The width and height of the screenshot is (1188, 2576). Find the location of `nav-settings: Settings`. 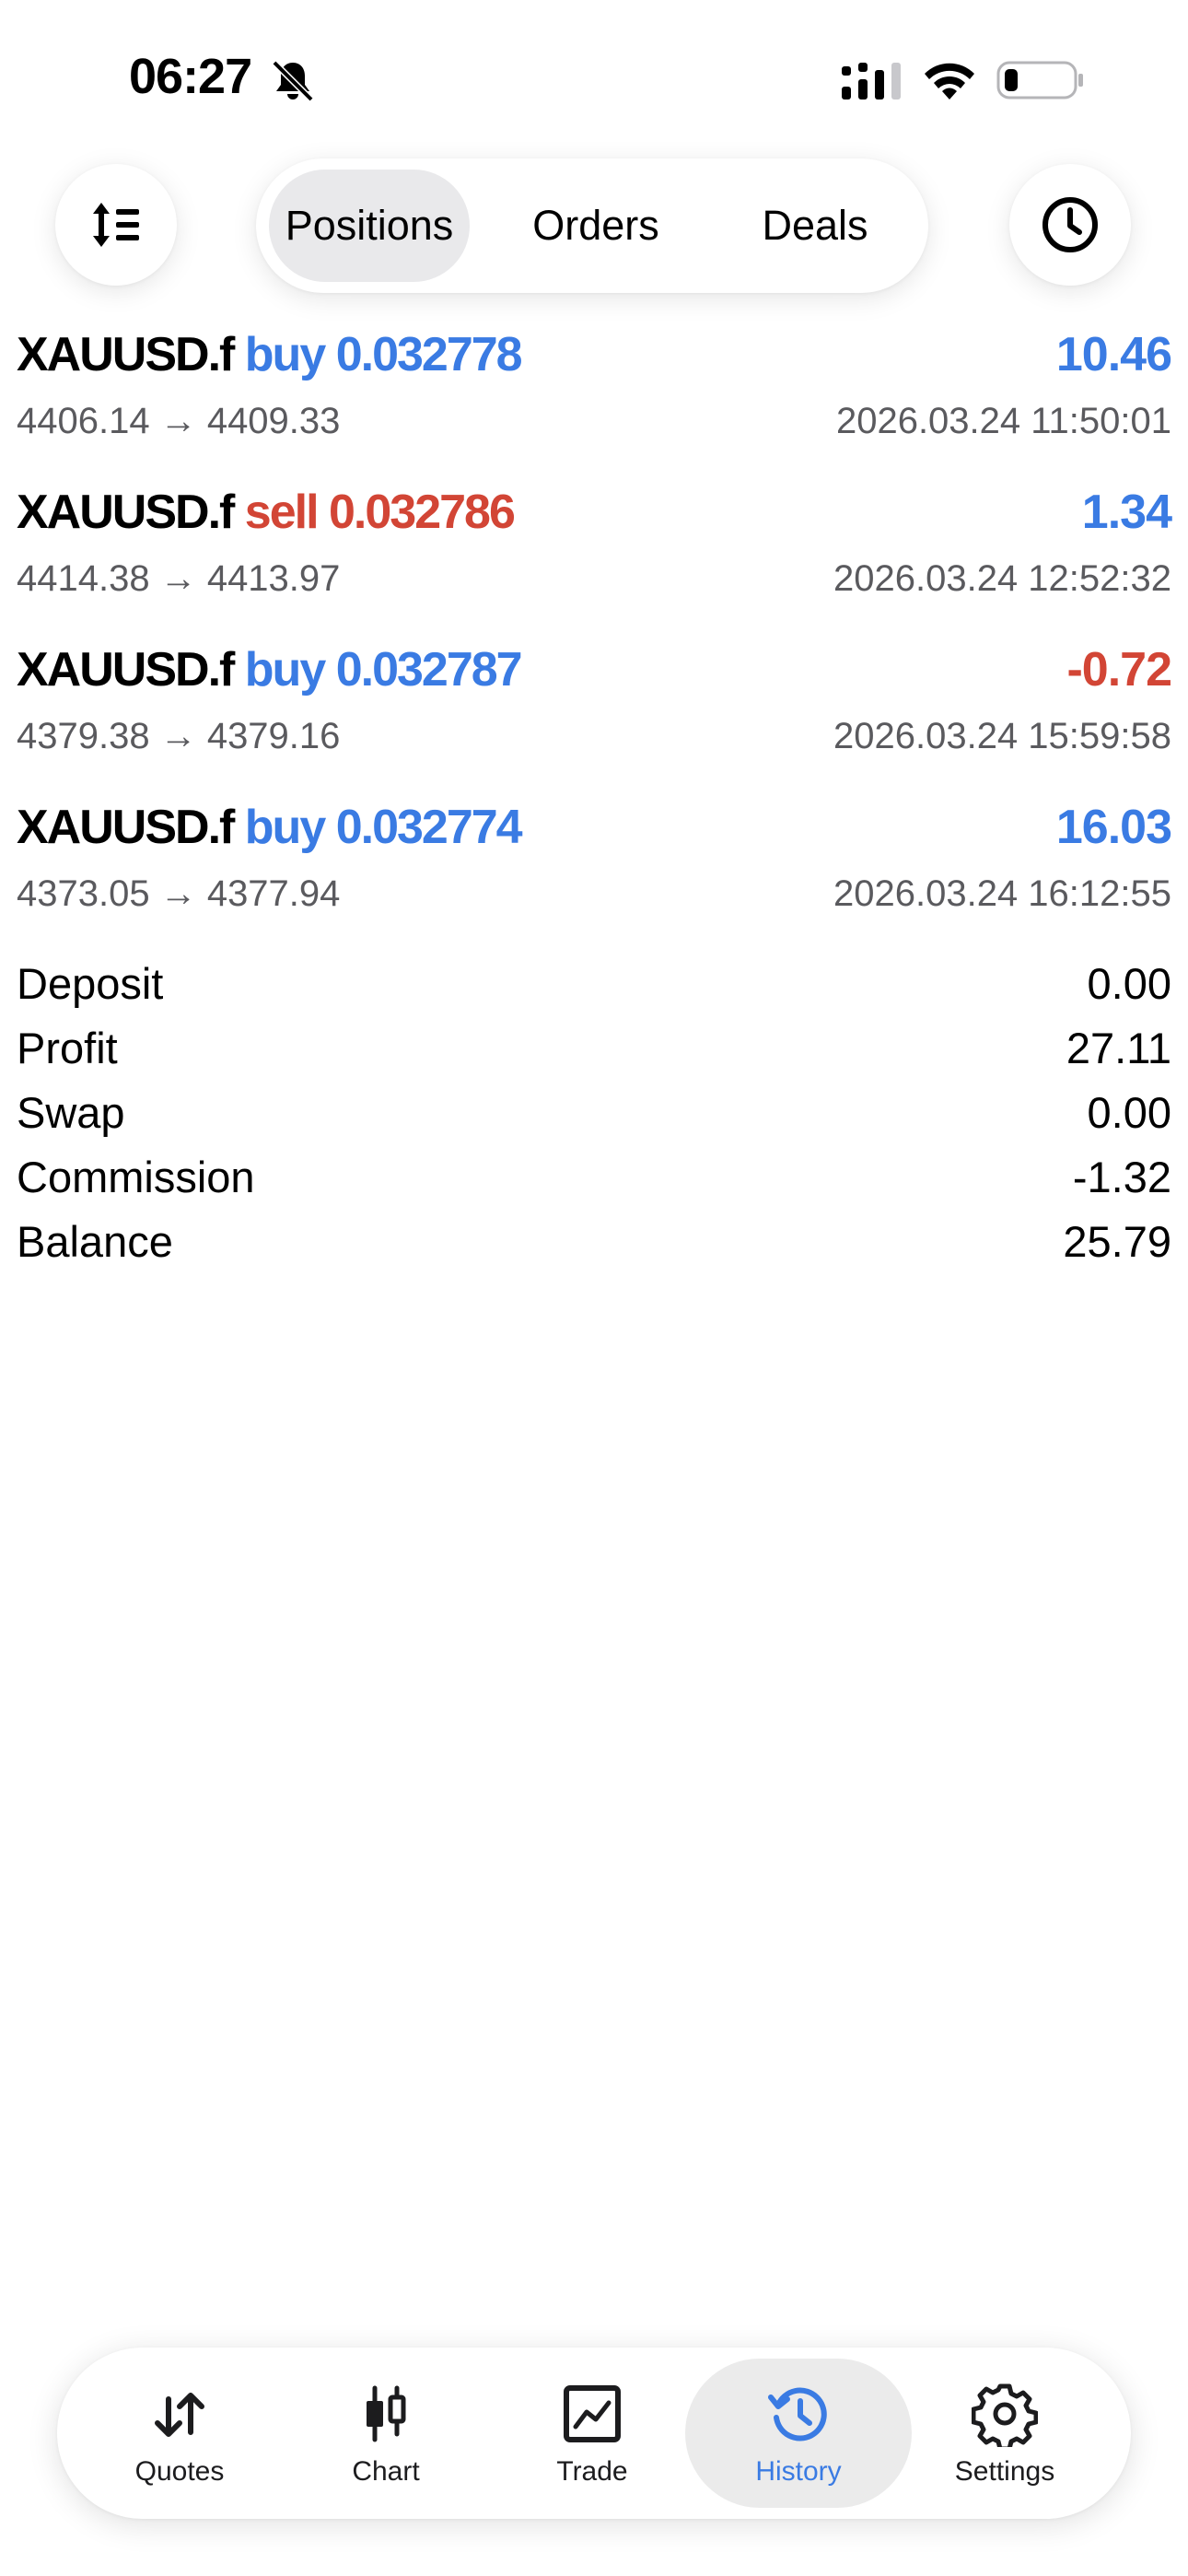

nav-settings: Settings is located at coordinates (1004, 2433).